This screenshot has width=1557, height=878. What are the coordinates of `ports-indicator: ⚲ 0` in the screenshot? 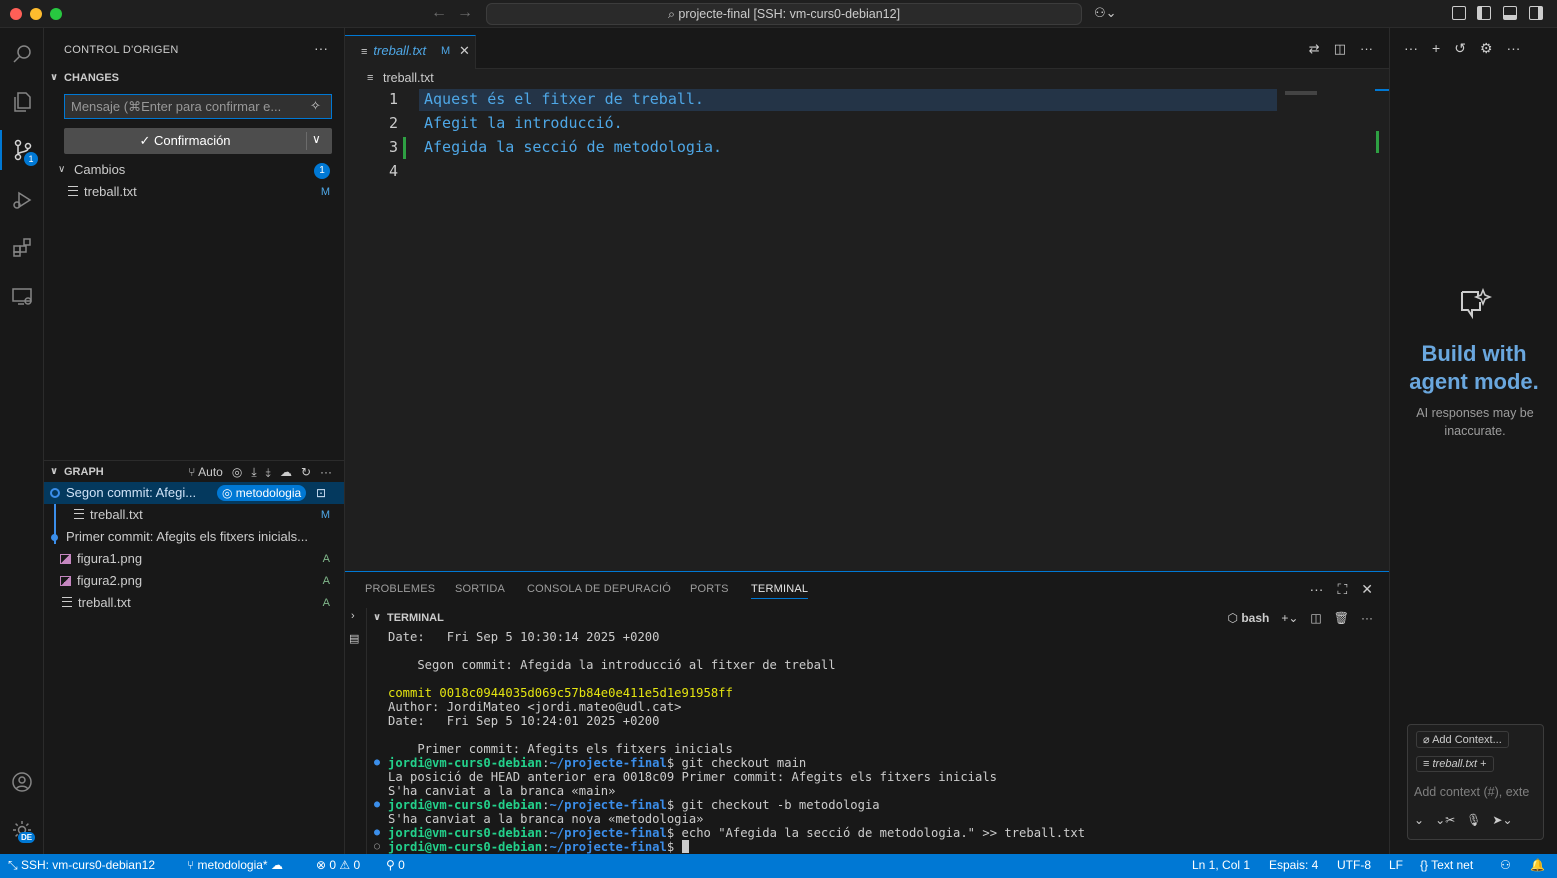 It's located at (395, 865).